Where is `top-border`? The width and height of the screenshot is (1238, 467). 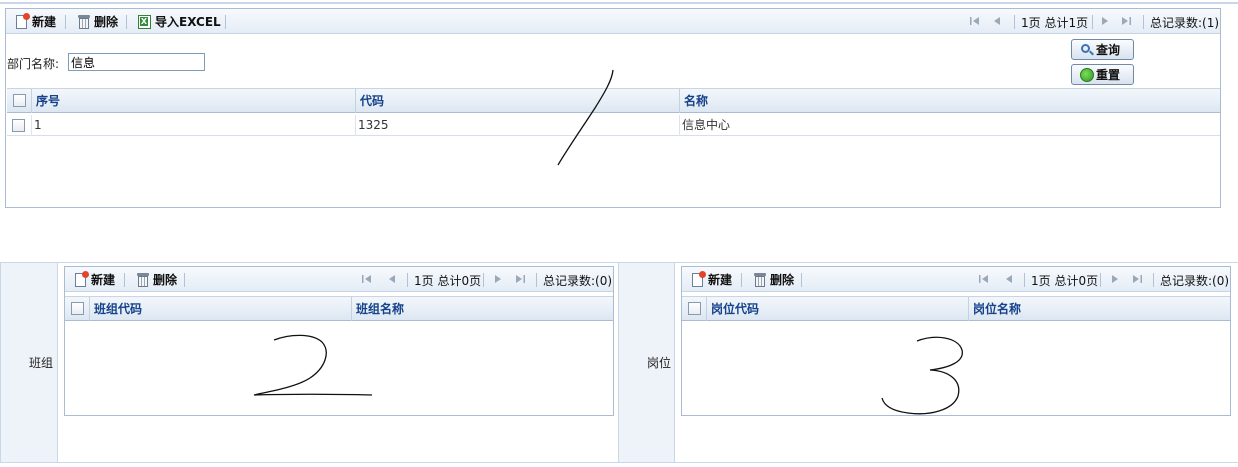 top-border is located at coordinates (619, 3).